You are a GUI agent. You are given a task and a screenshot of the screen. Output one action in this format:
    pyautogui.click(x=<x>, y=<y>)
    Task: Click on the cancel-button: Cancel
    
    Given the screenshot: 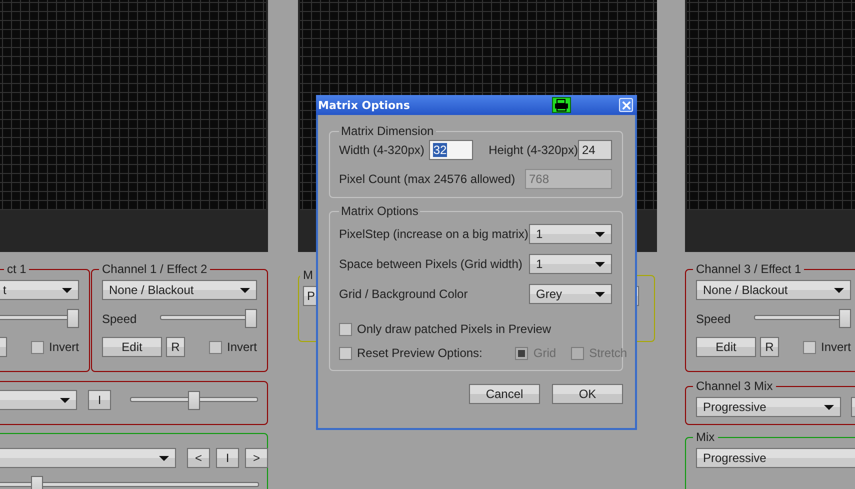 What is the action you would take?
    pyautogui.click(x=504, y=394)
    